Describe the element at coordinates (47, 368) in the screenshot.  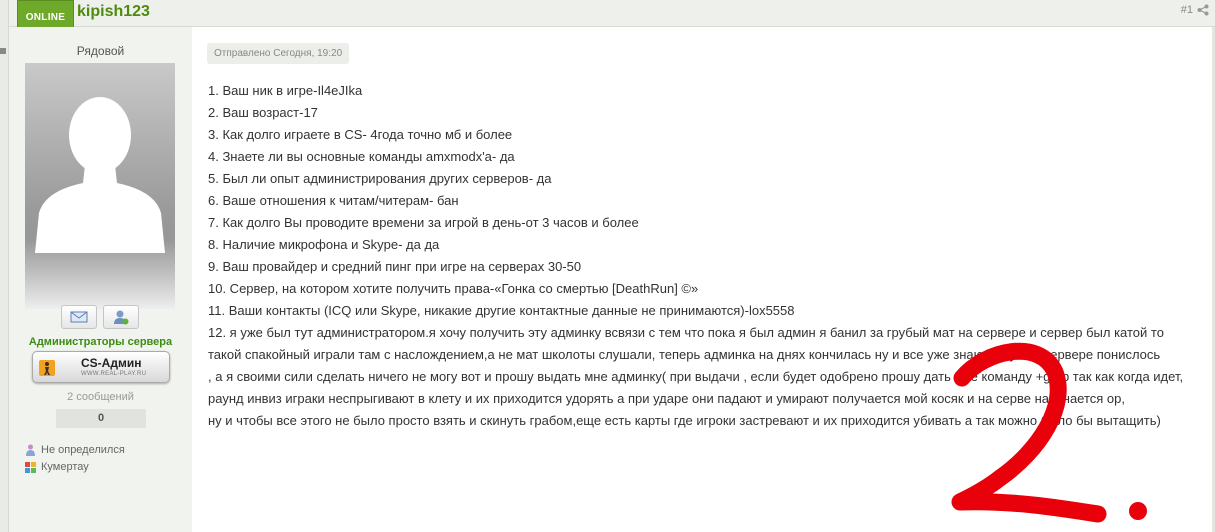
I see `player-icon` at that location.